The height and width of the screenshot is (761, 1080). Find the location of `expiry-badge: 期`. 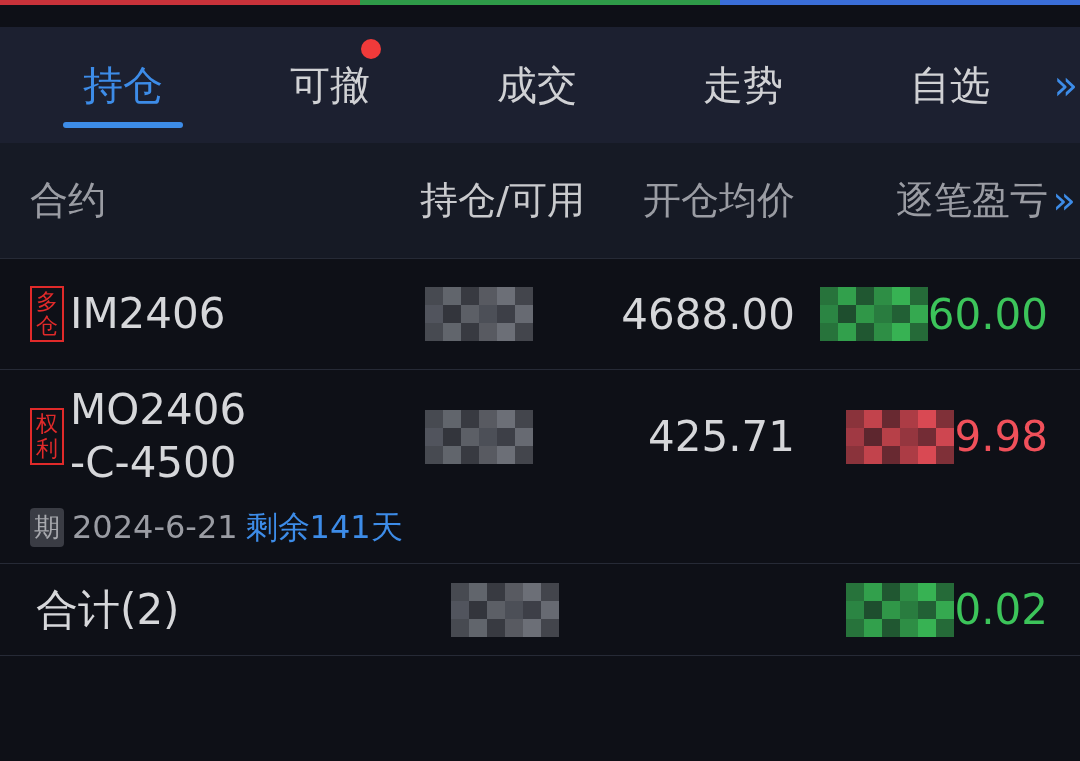

expiry-badge: 期 is located at coordinates (47, 527).